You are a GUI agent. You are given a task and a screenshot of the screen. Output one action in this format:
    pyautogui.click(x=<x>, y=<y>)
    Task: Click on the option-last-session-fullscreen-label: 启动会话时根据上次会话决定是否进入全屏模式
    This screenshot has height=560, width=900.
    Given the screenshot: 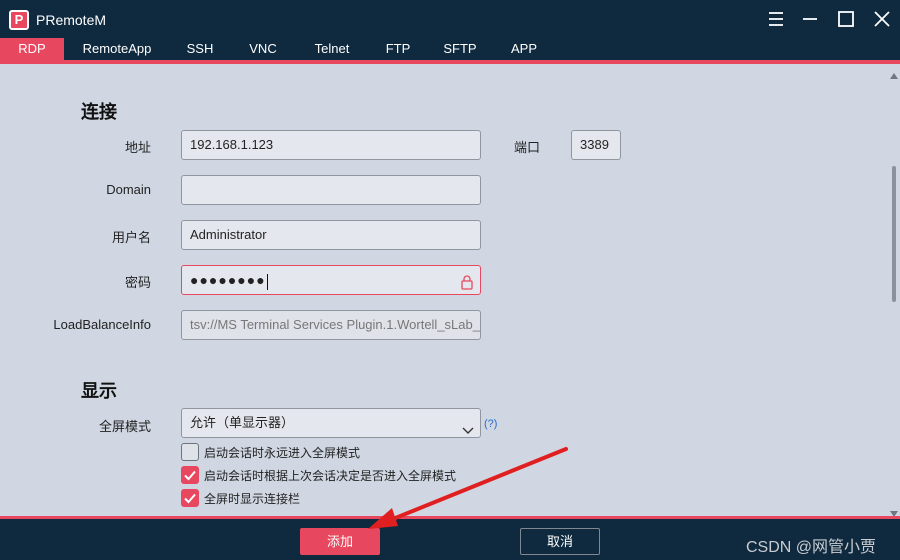 What is the action you would take?
    pyautogui.click(x=330, y=476)
    